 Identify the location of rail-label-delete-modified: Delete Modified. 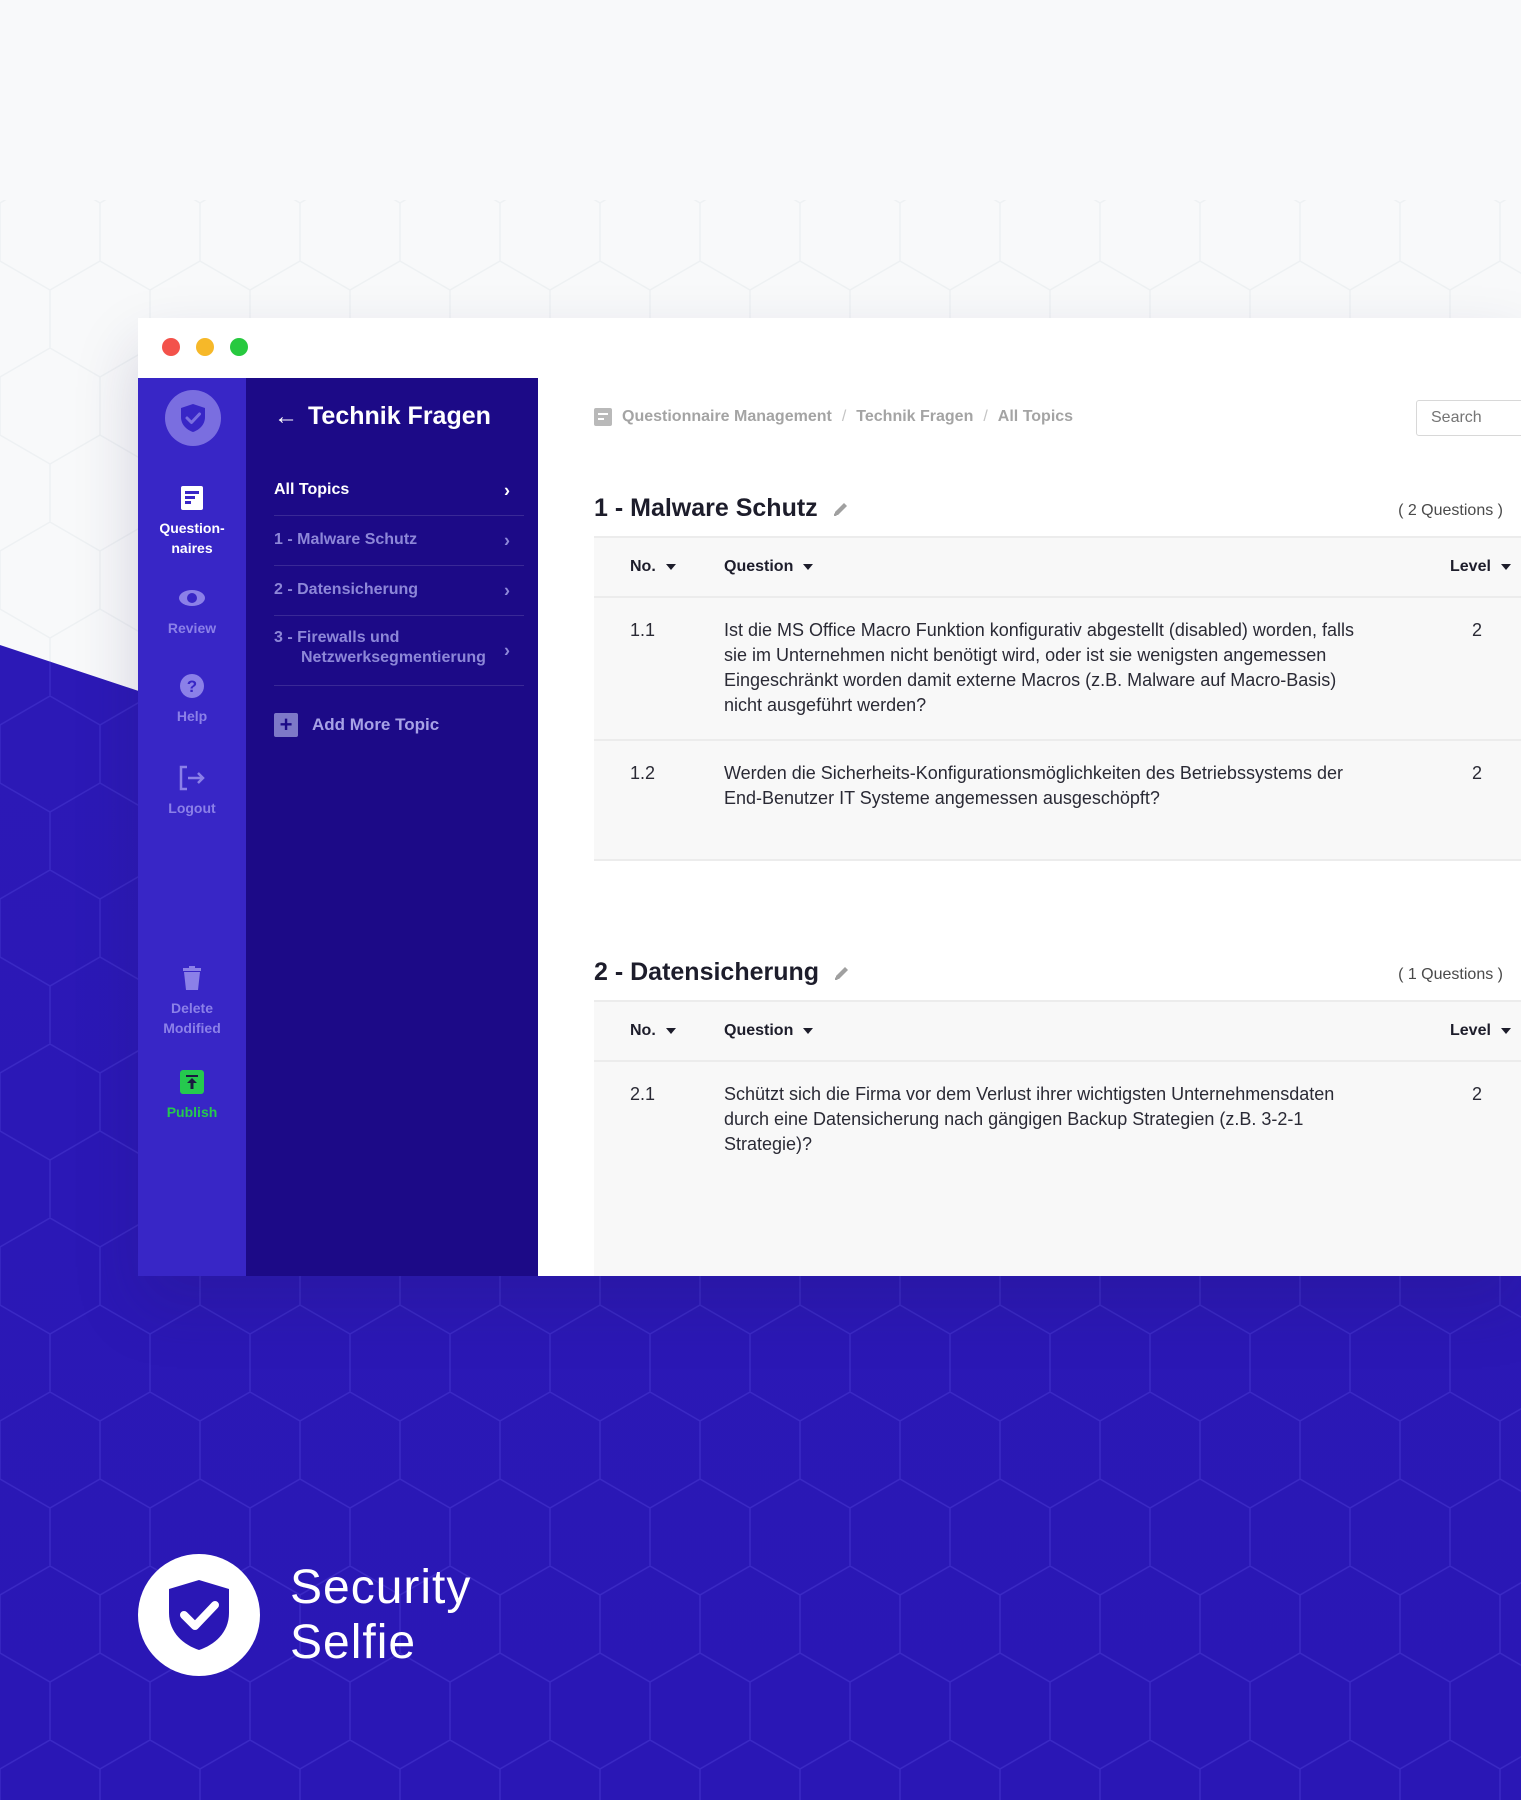
(192, 1018).